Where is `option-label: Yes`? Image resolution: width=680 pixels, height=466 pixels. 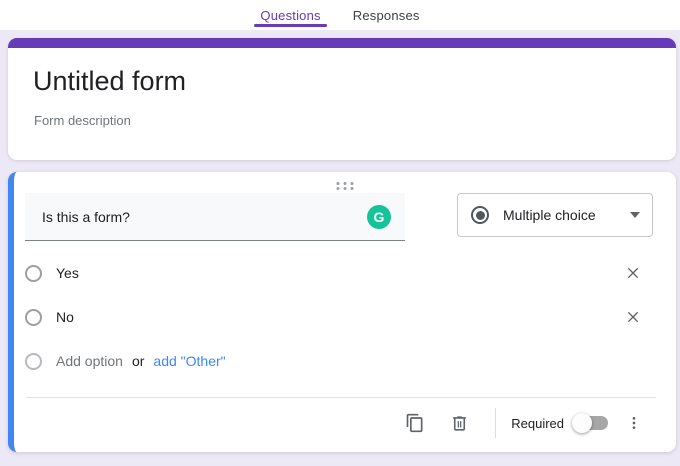 option-label: Yes is located at coordinates (67, 273).